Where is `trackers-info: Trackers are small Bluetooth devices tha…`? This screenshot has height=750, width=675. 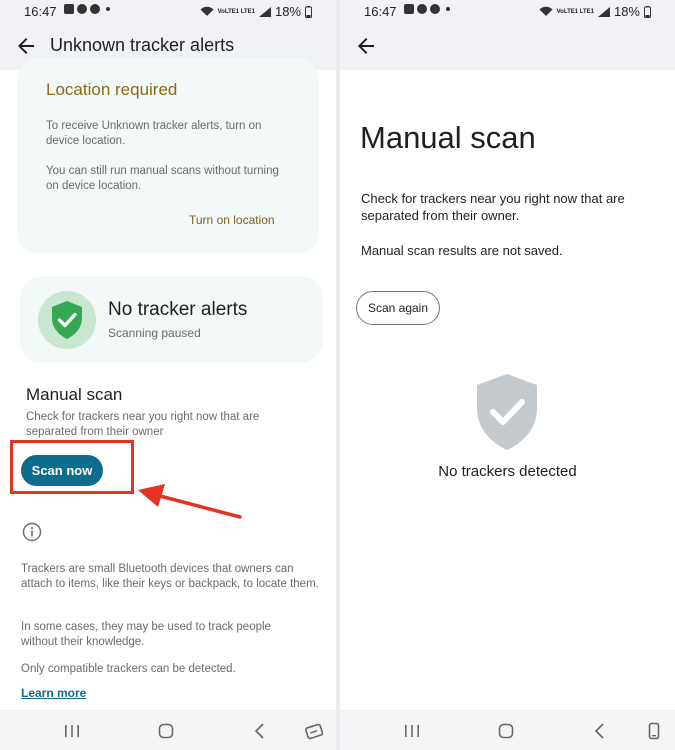 trackers-info: Trackers are small Bluetooth devices tha… is located at coordinates (170, 576).